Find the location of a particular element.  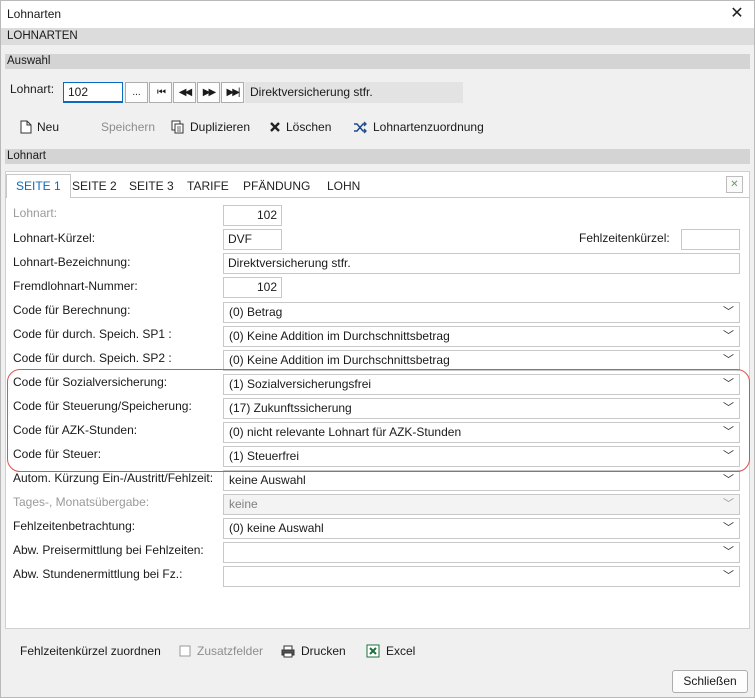

title-bar: Lohnarten ✕ is located at coordinates (377, 14).